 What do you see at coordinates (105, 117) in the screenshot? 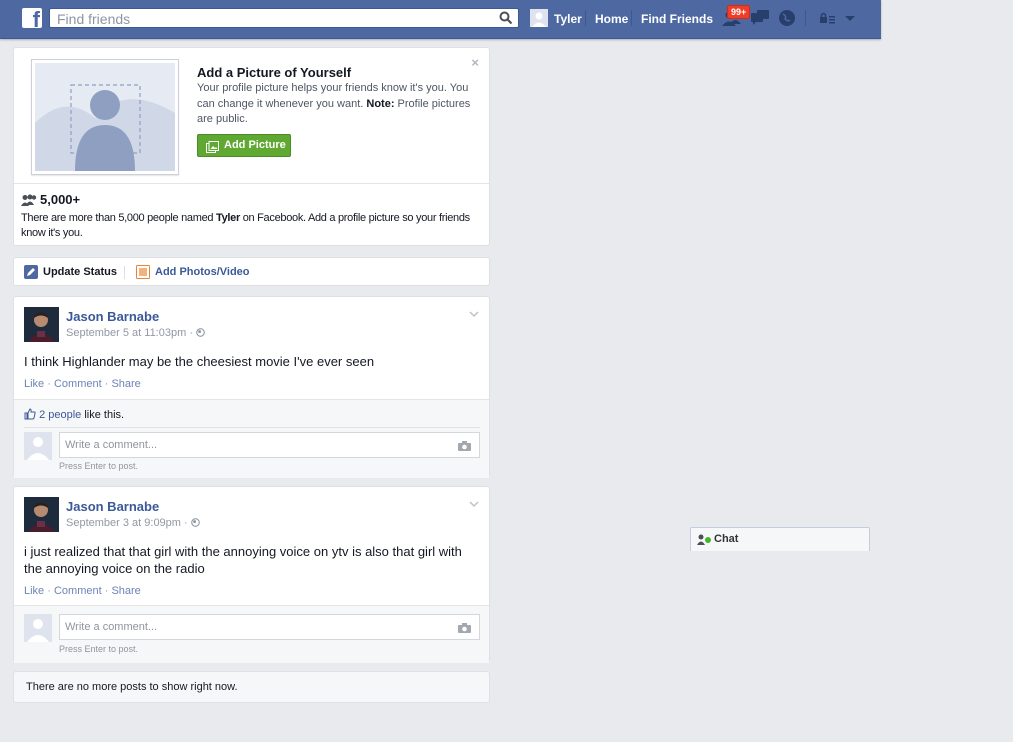
I see `profile-picture-placeholder` at bounding box center [105, 117].